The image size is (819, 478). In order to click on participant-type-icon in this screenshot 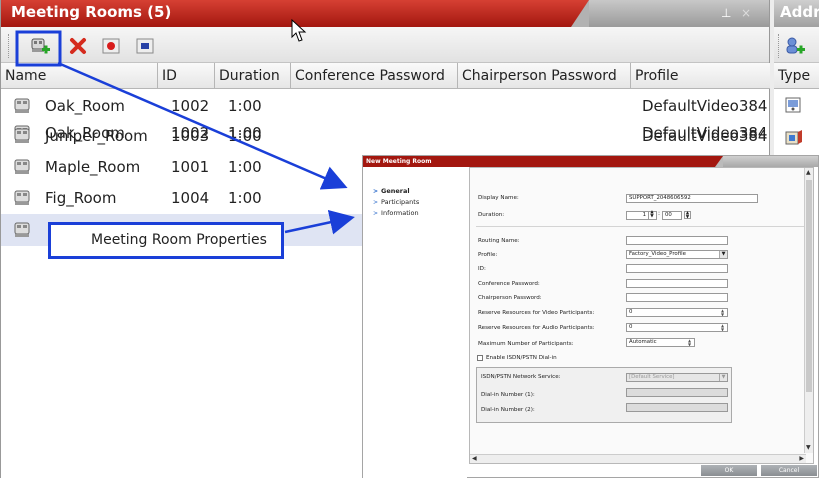, I will do `click(793, 105)`.